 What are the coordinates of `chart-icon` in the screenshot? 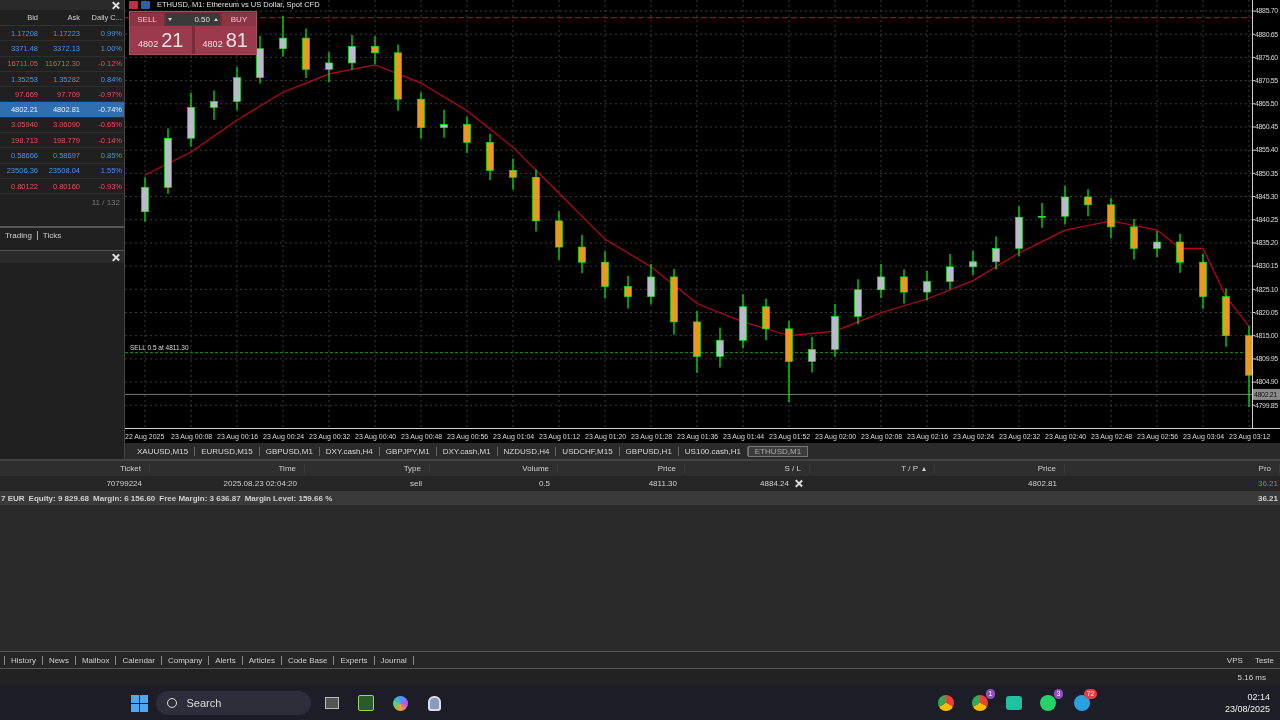 It's located at (145, 4).